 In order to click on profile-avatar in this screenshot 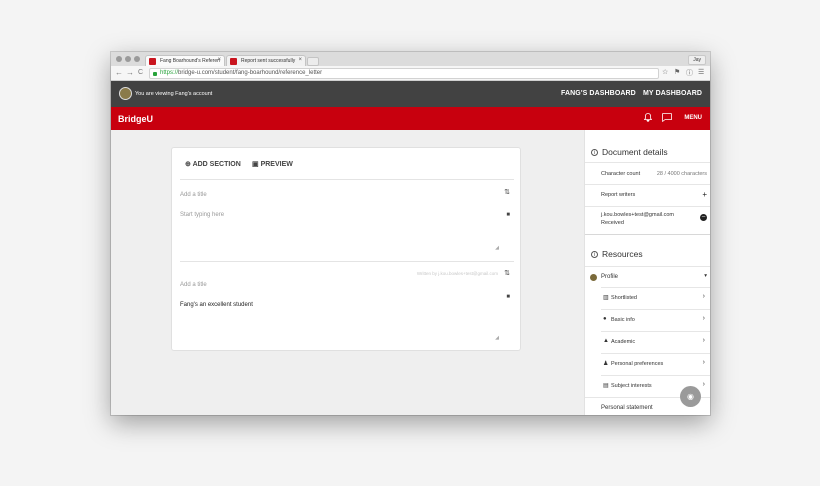, I will do `click(593, 277)`.